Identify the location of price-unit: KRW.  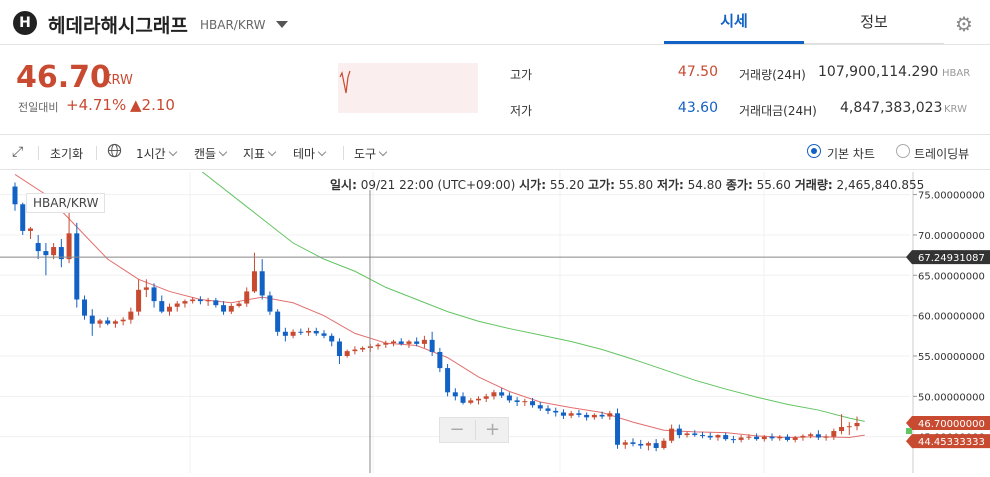
(118, 80).